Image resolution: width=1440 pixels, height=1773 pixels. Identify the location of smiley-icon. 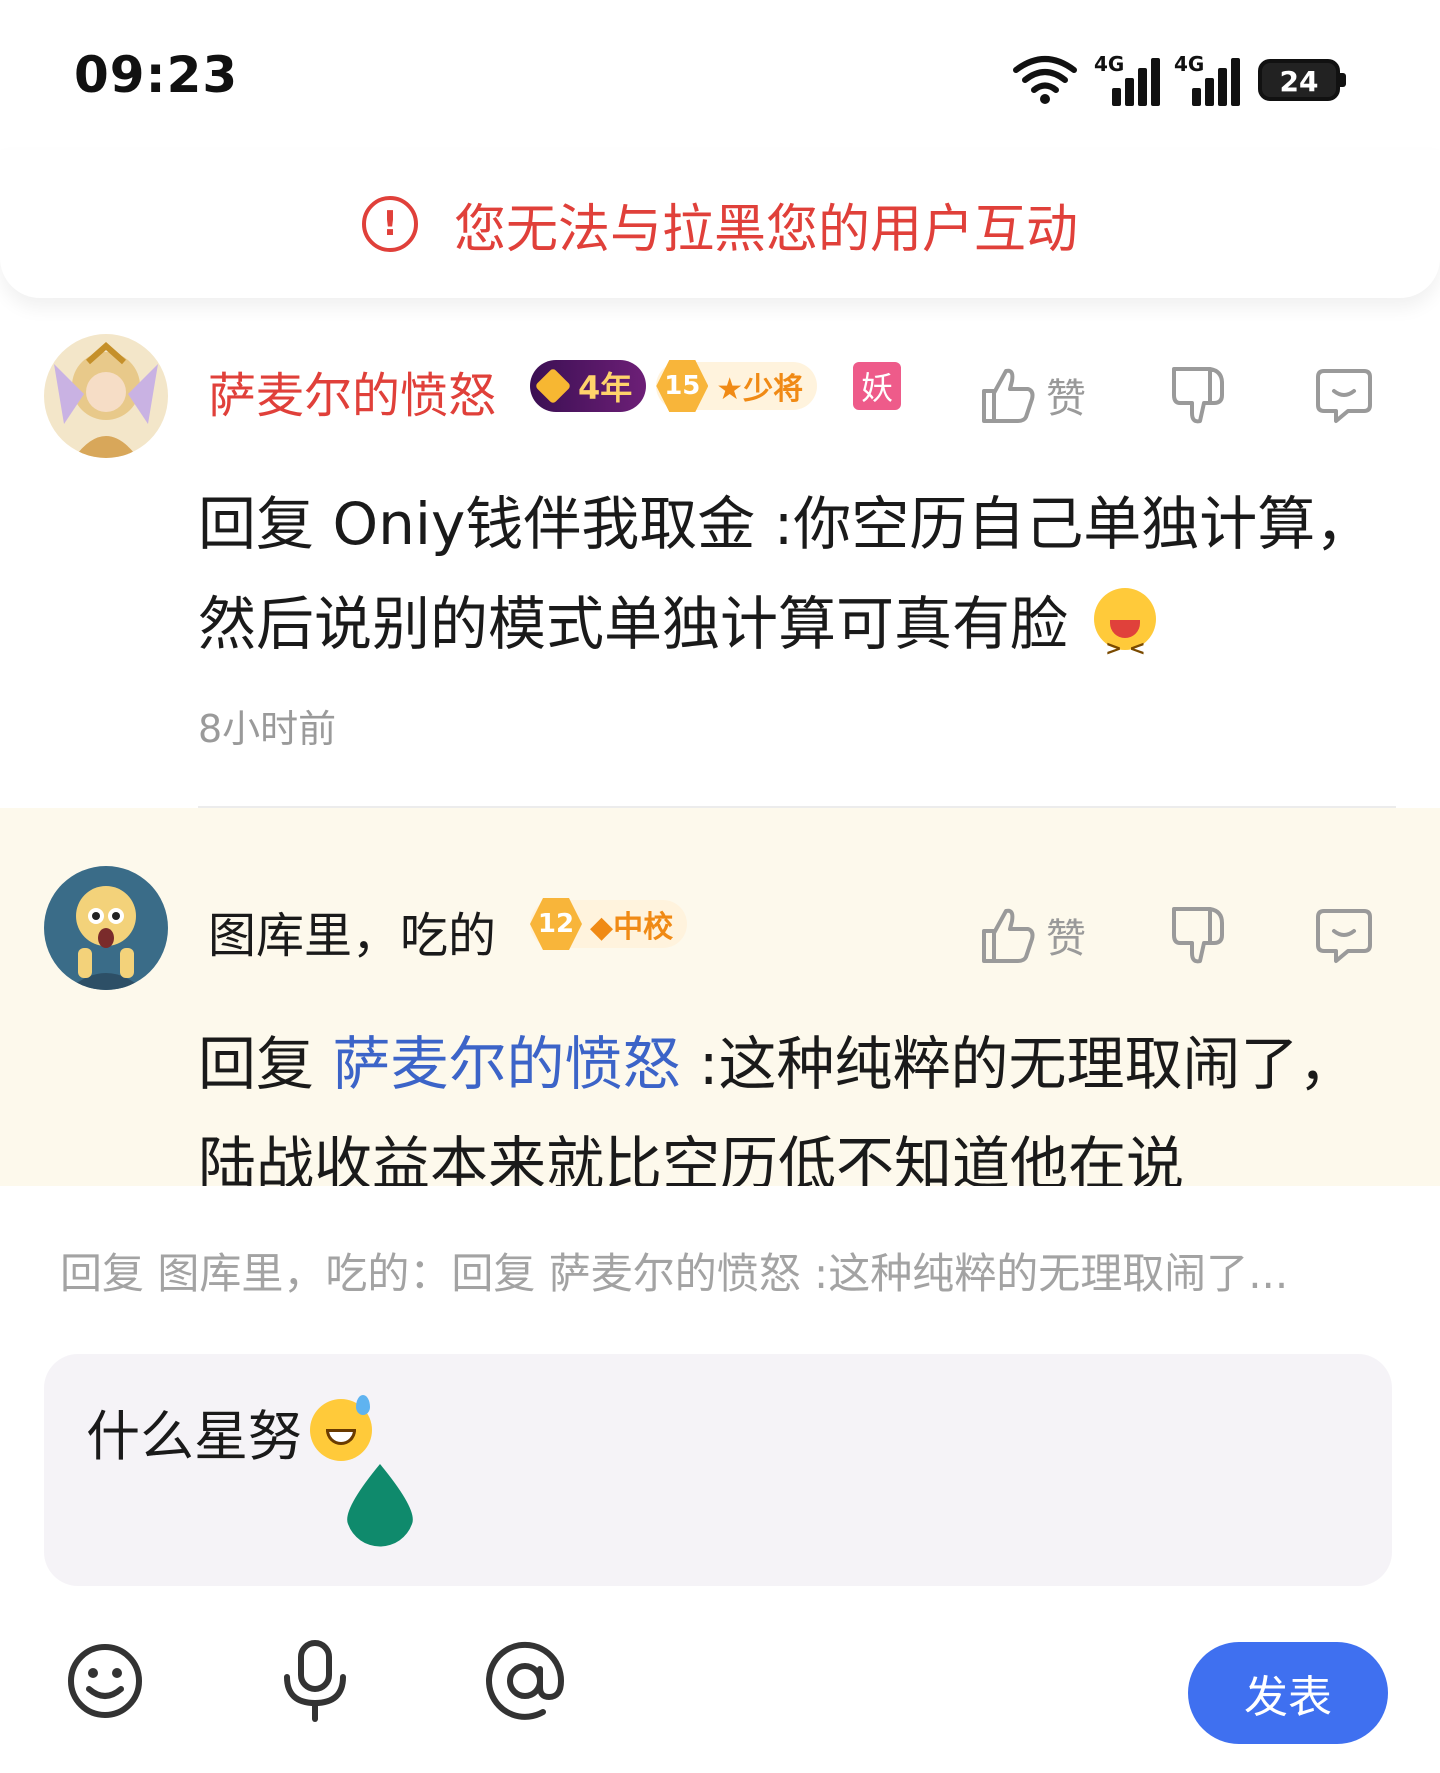
(105, 1681).